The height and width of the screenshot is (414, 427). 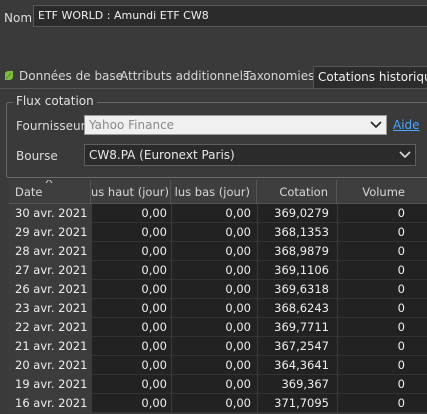 I want to click on tab-taxonomies: Taxonomies, so click(x=279, y=77).